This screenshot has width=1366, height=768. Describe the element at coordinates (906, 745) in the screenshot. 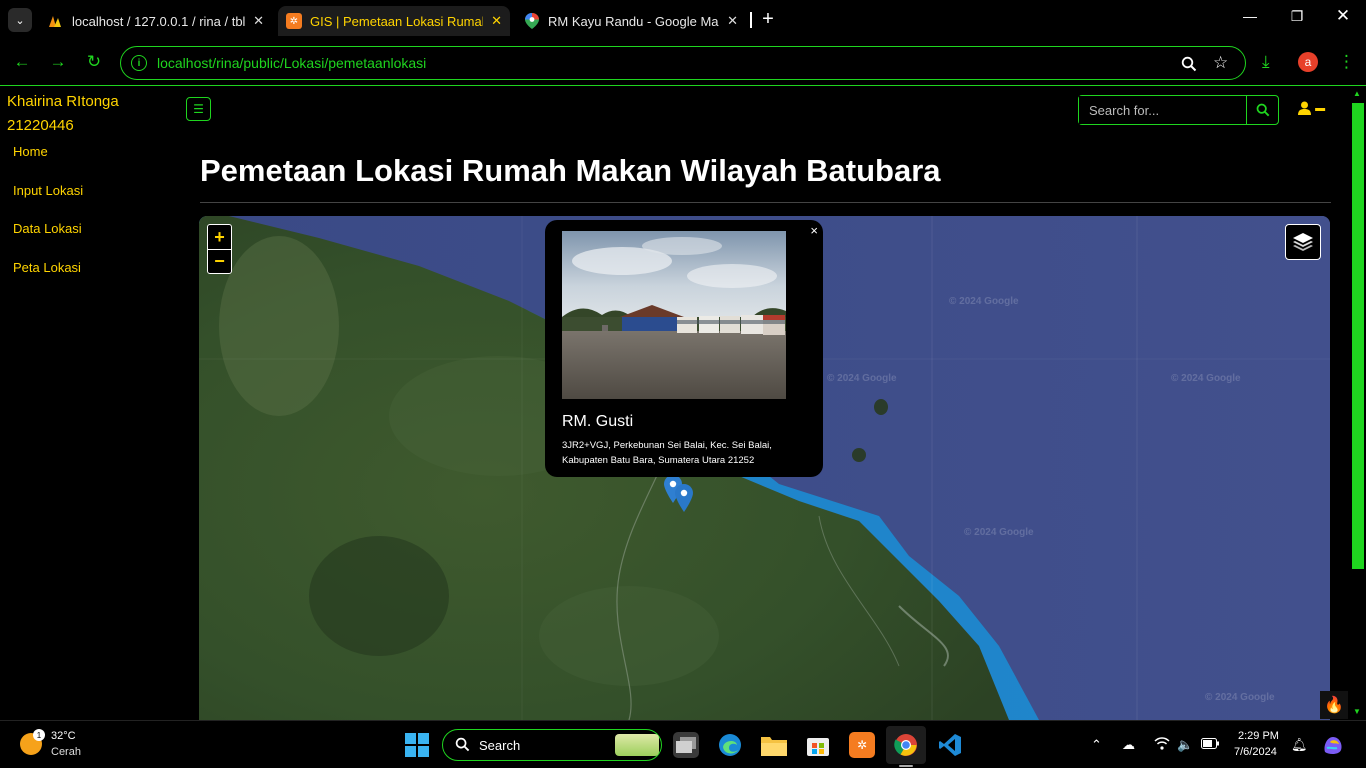

I see `chrome-icon` at that location.